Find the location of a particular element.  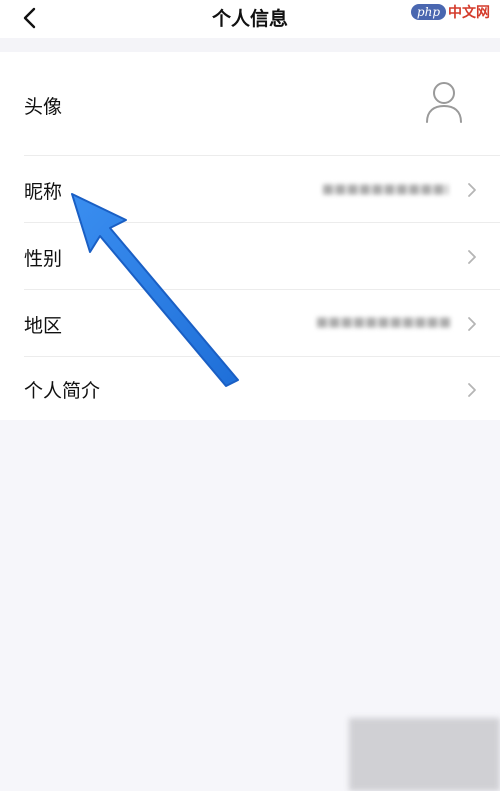

row-region: 地区 ■■■■■■■■■■■■■ is located at coordinates (250, 323).